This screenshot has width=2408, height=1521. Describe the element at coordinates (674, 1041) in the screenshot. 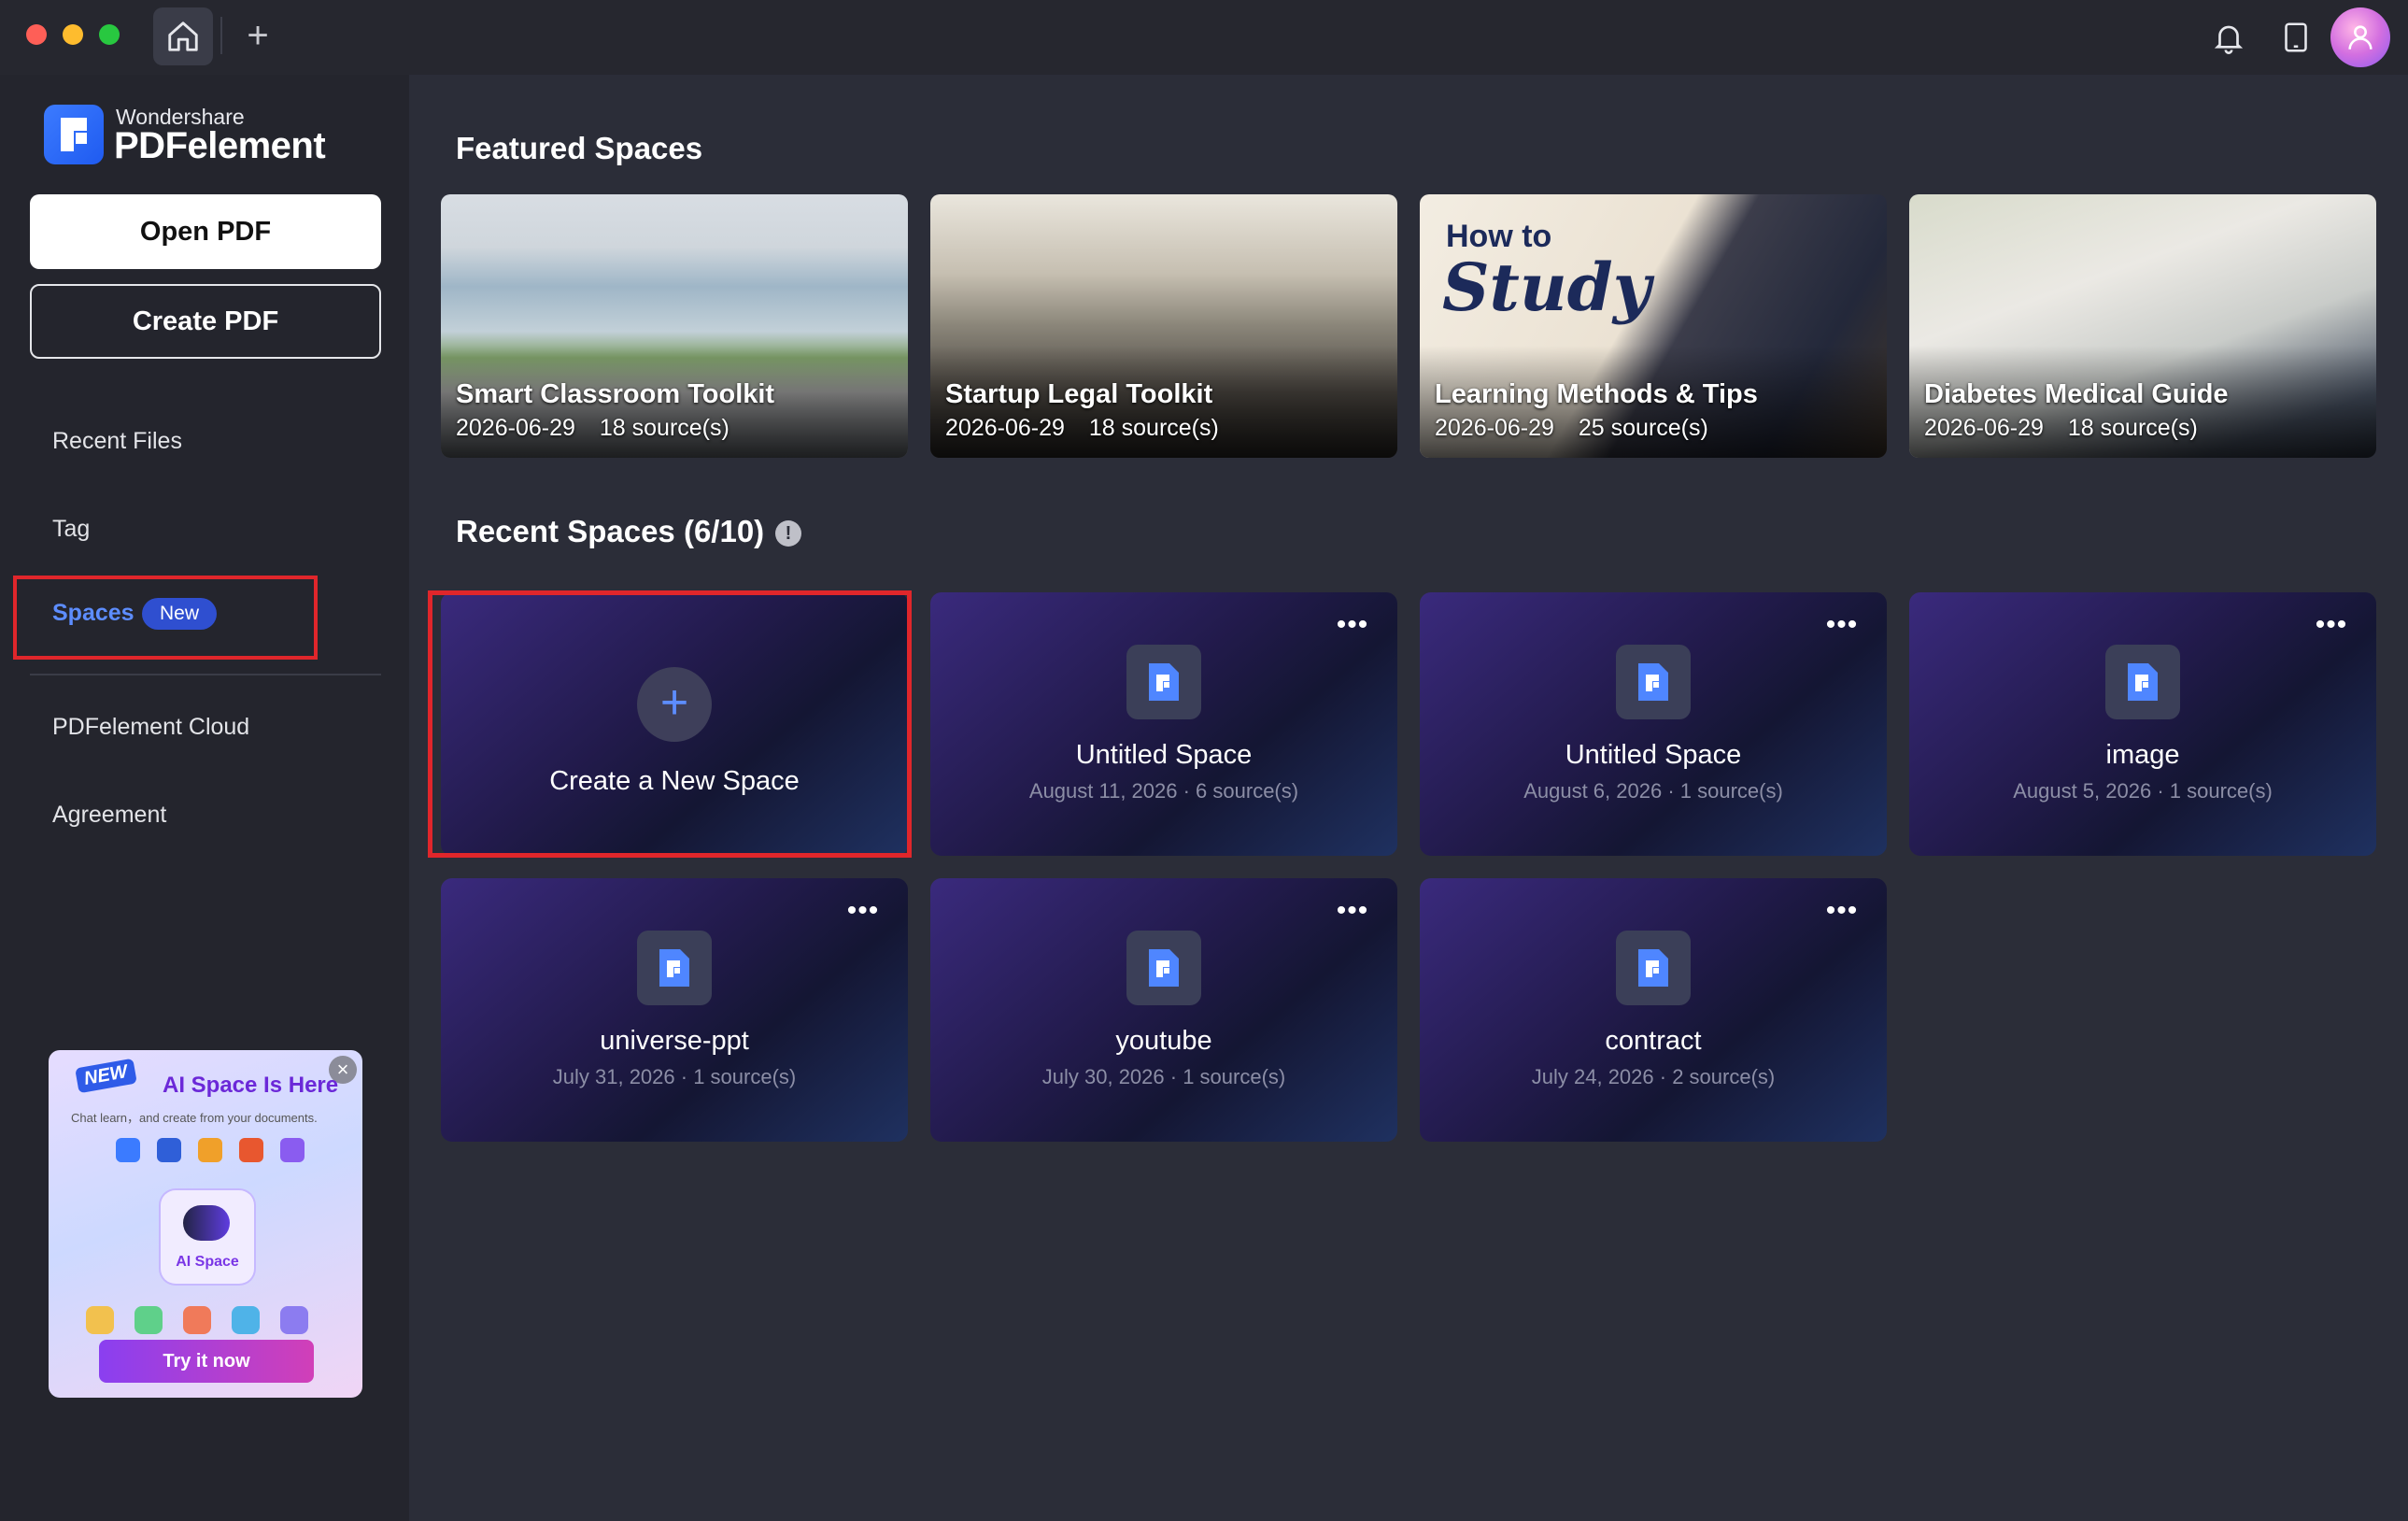

I see `space-name: universe-ppt` at that location.